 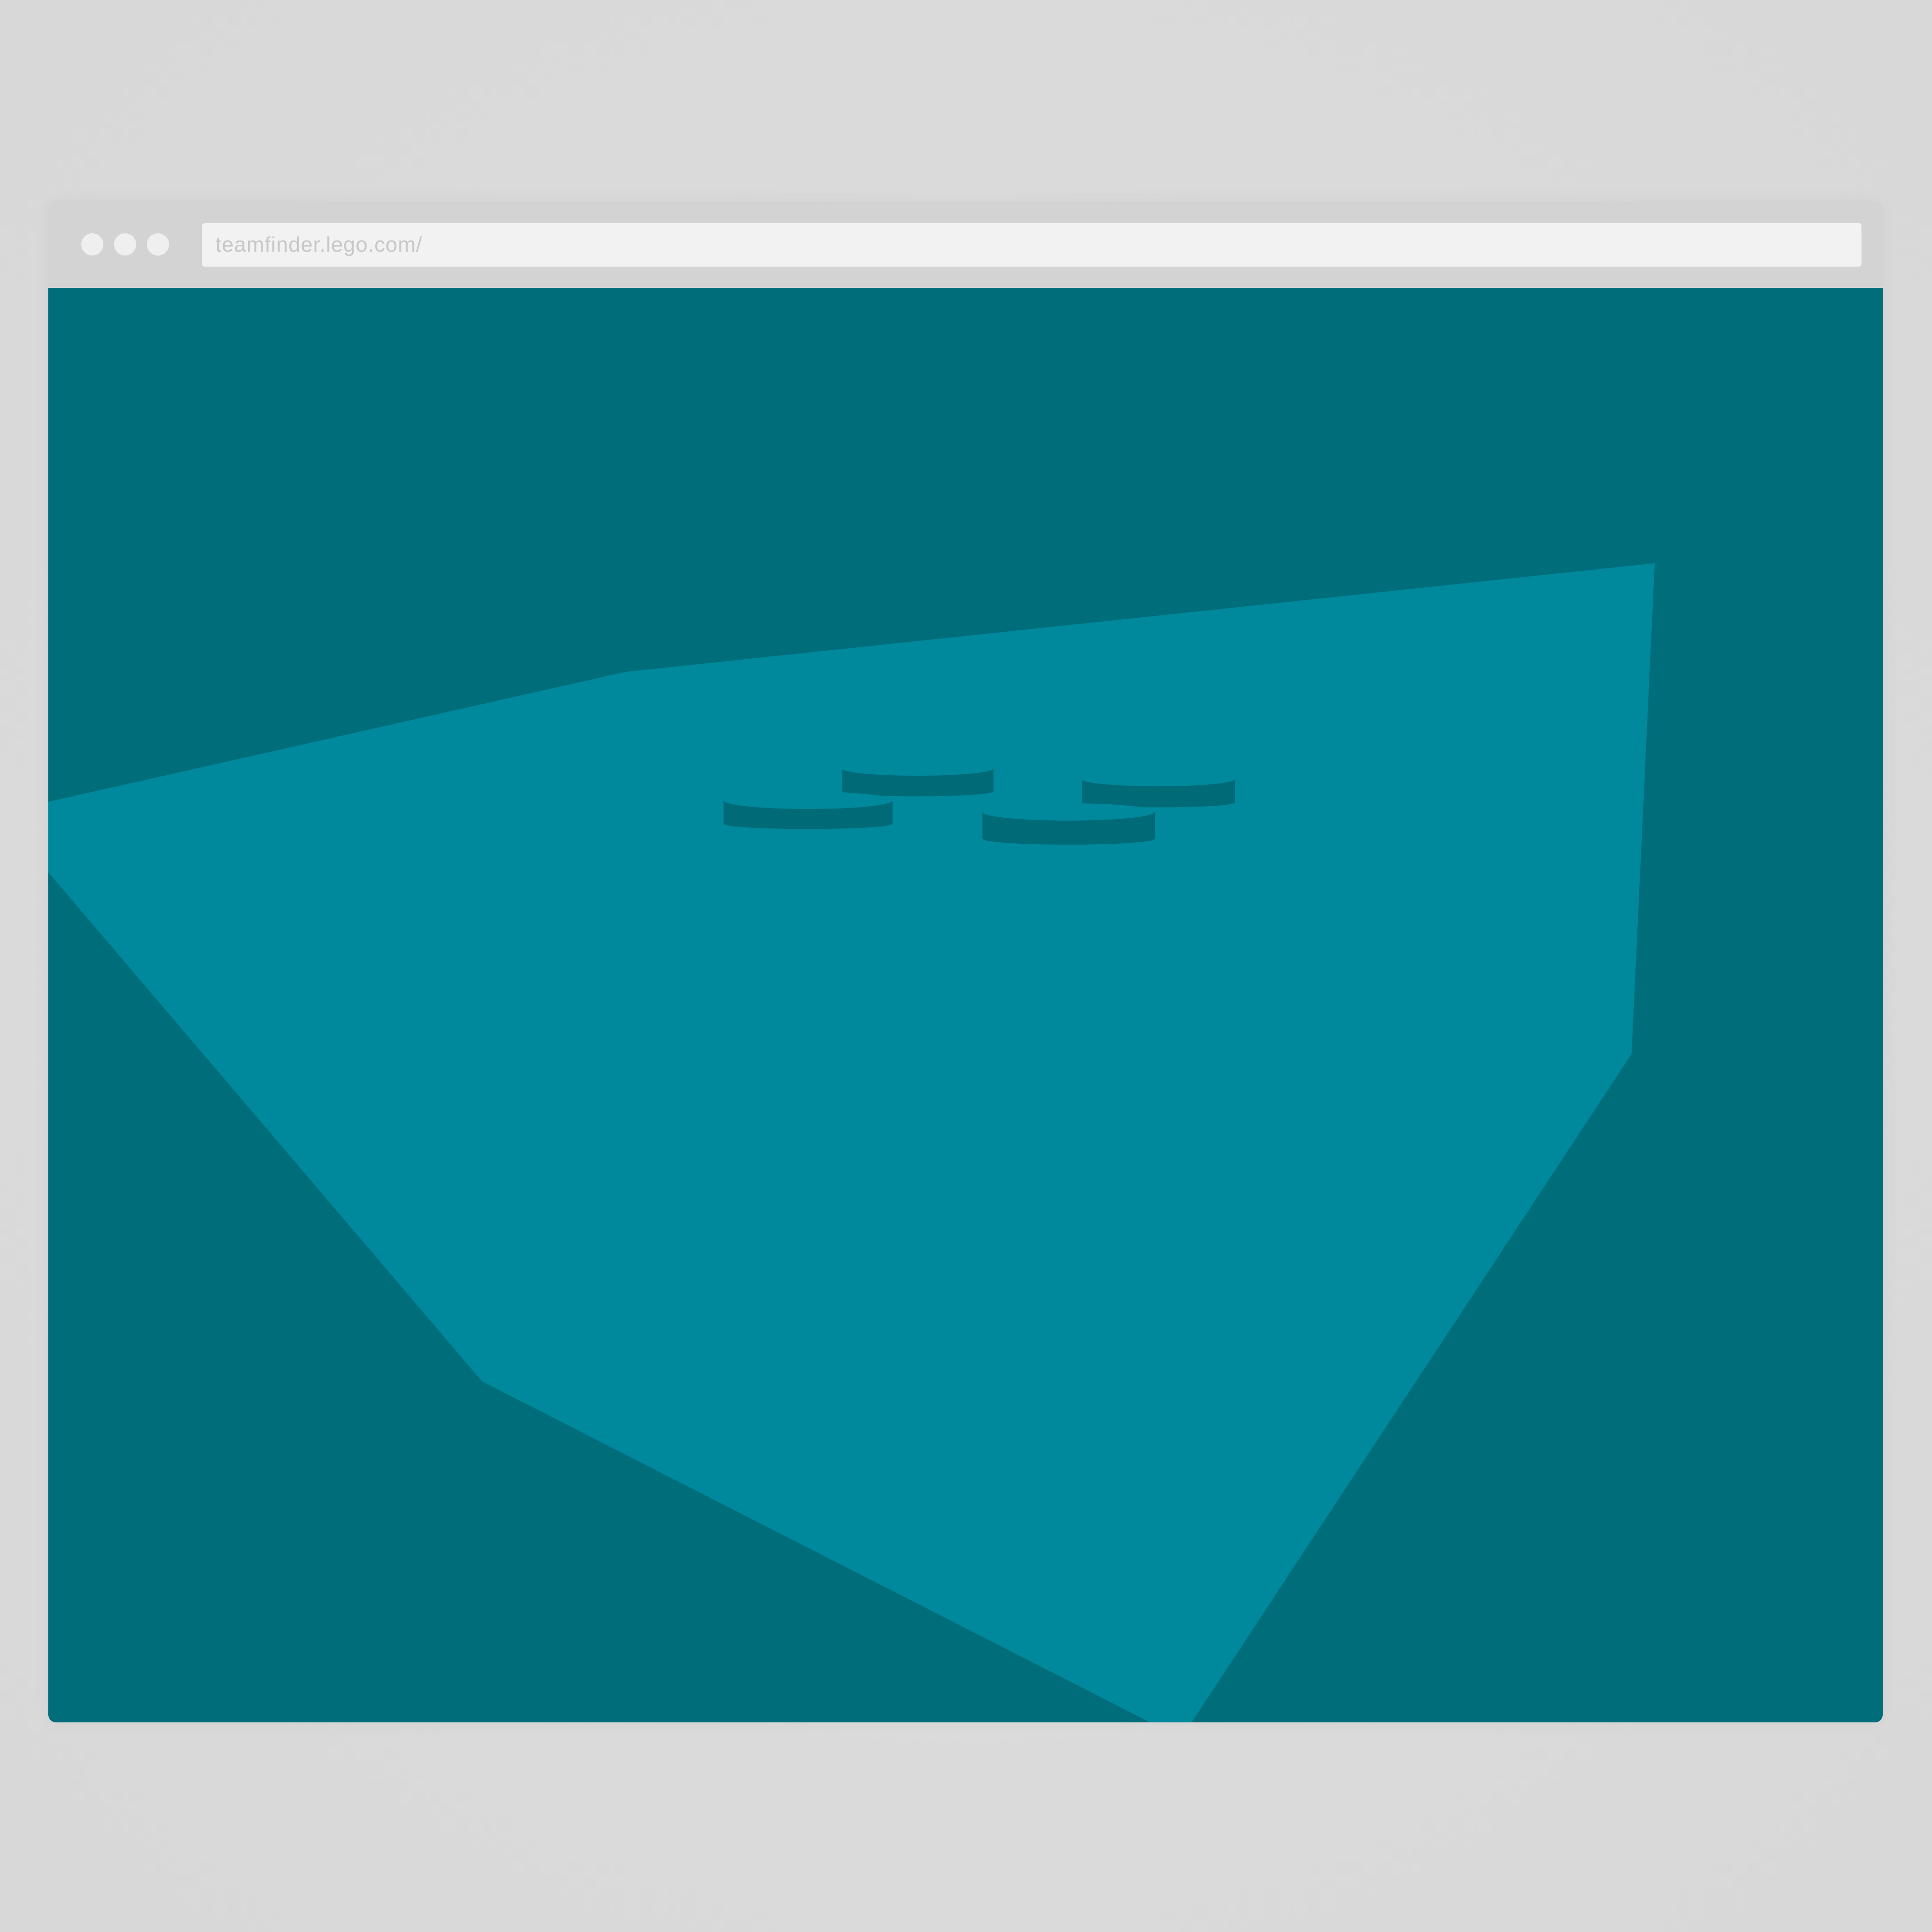 I want to click on browser-titlebar: teamfinder.lego.com/, so click(x=965, y=244).